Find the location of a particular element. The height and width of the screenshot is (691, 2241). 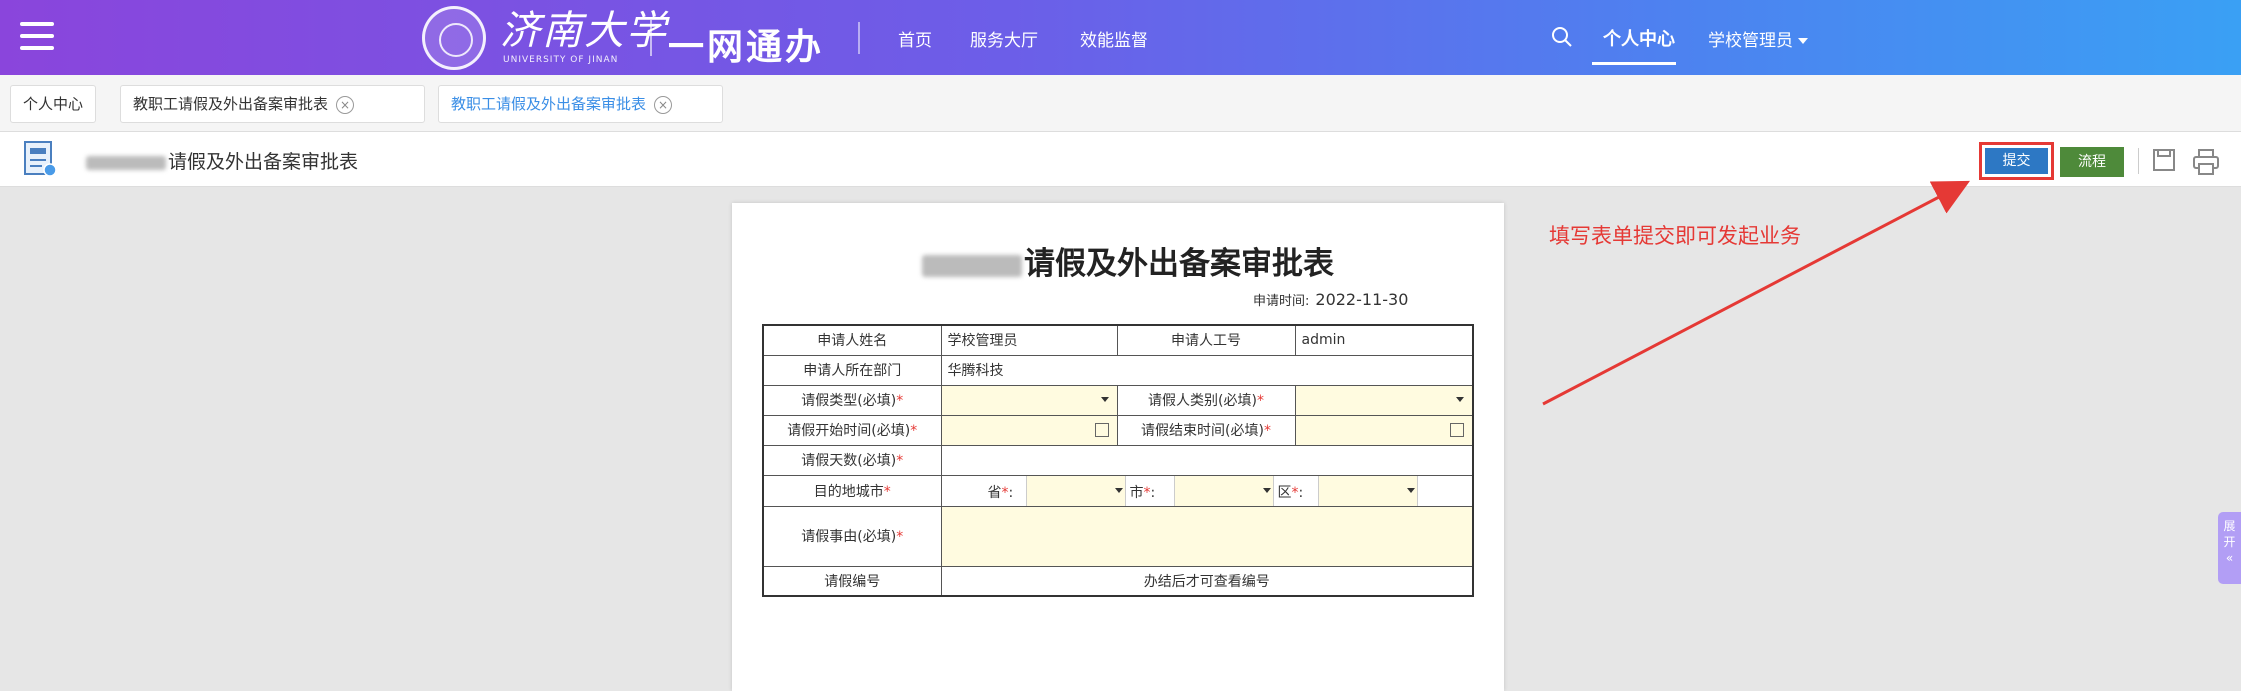

destination-cell: 省*: 市*: 区*: is located at coordinates (1207, 490).